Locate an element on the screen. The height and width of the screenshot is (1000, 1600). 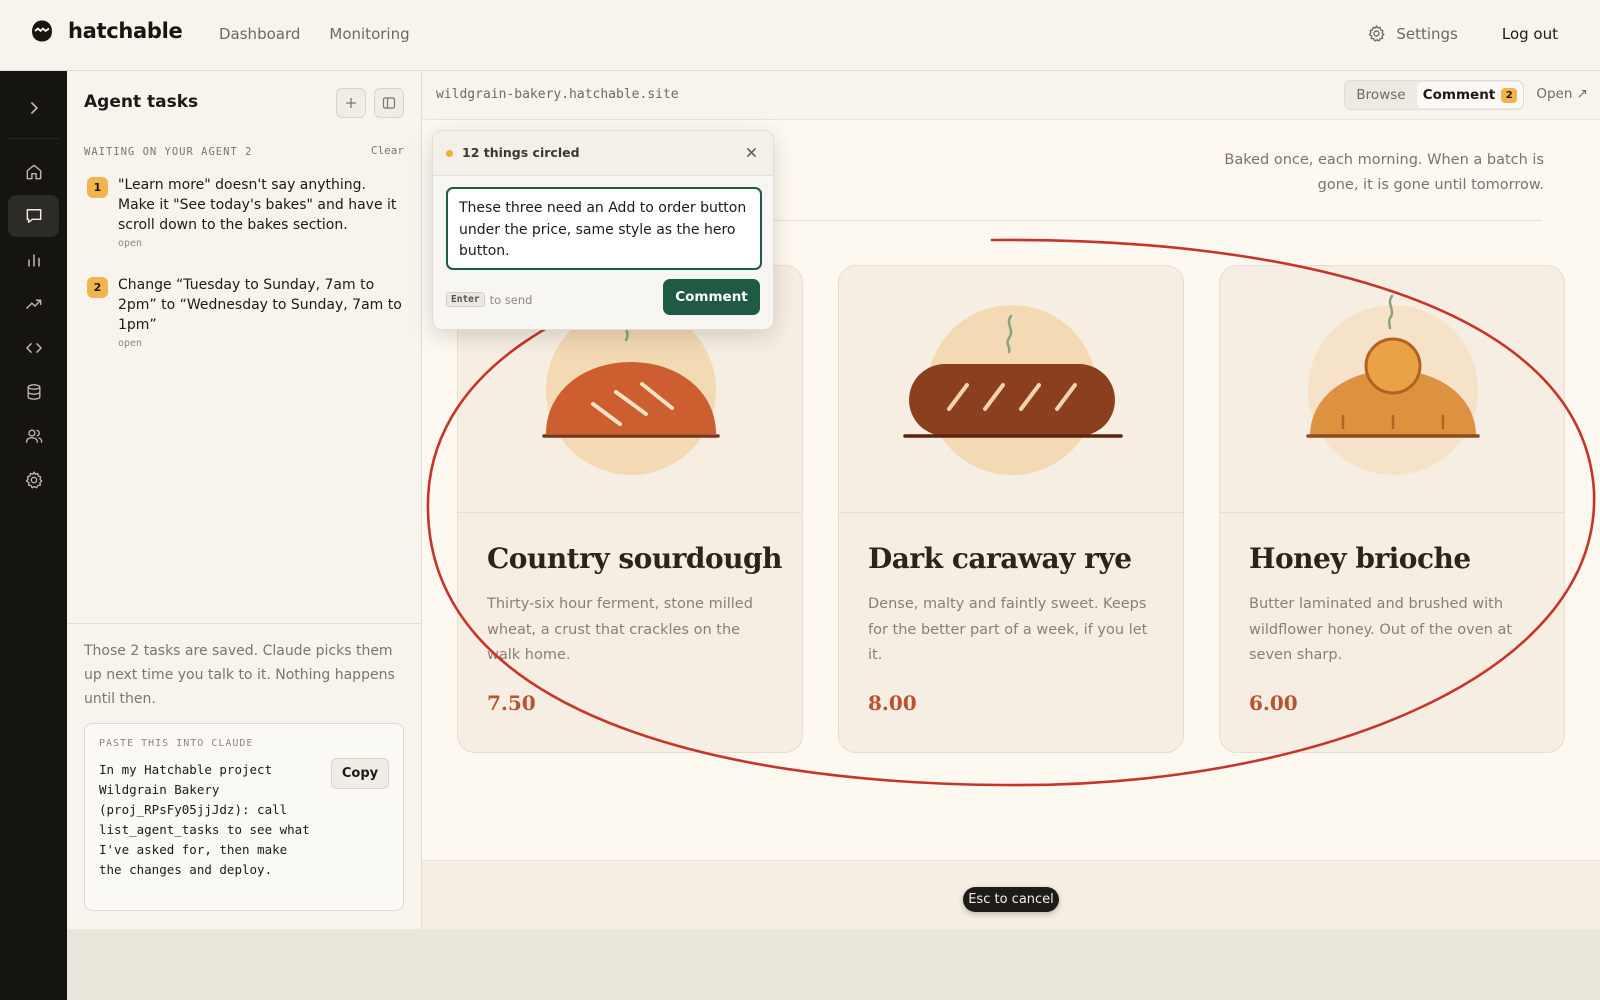
send-hint: Enter to send is located at coordinates (489, 299).